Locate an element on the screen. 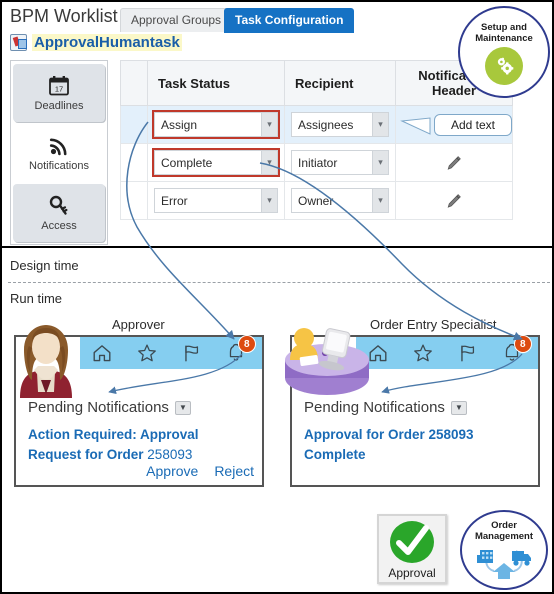 This screenshot has height=594, width=554. task-name: ApprovalHumantask is located at coordinates (107, 42).